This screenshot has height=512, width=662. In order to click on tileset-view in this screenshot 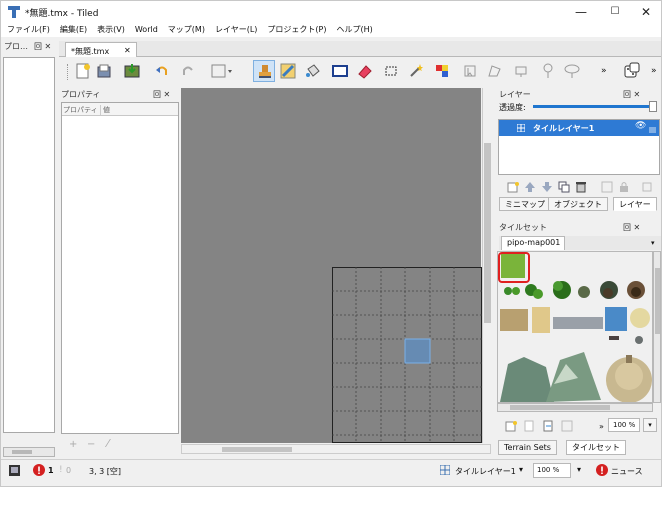, I will do `click(575, 327)`.